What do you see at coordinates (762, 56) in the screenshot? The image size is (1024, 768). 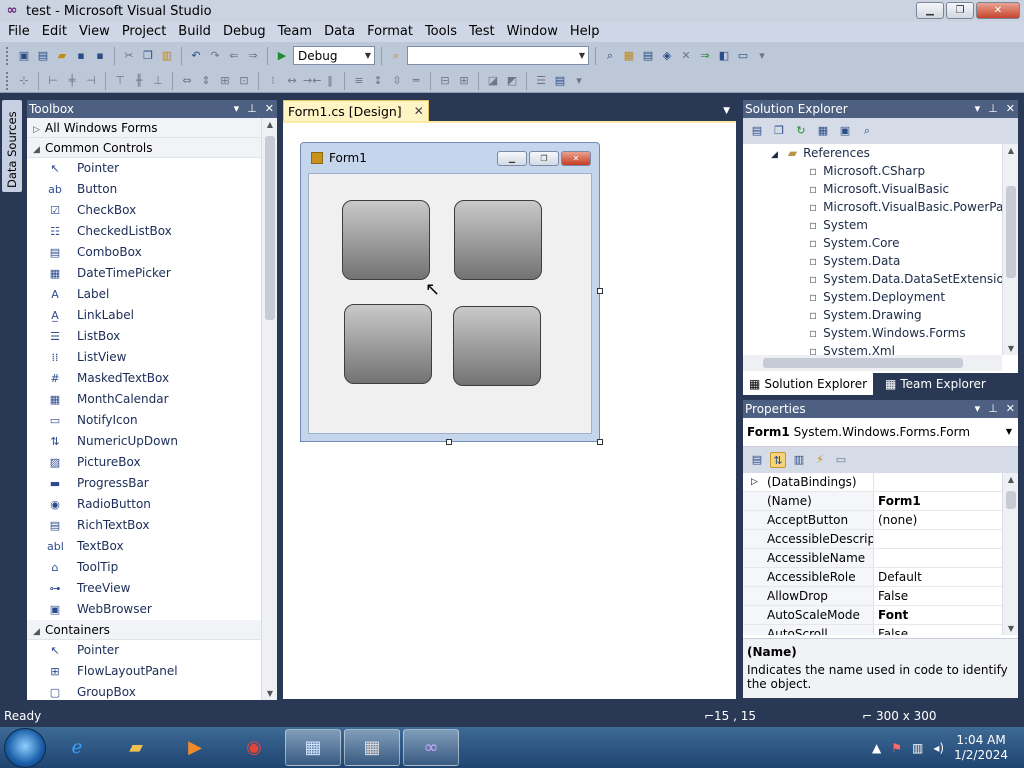 I see `toolbar-options-icon: ▾` at bounding box center [762, 56].